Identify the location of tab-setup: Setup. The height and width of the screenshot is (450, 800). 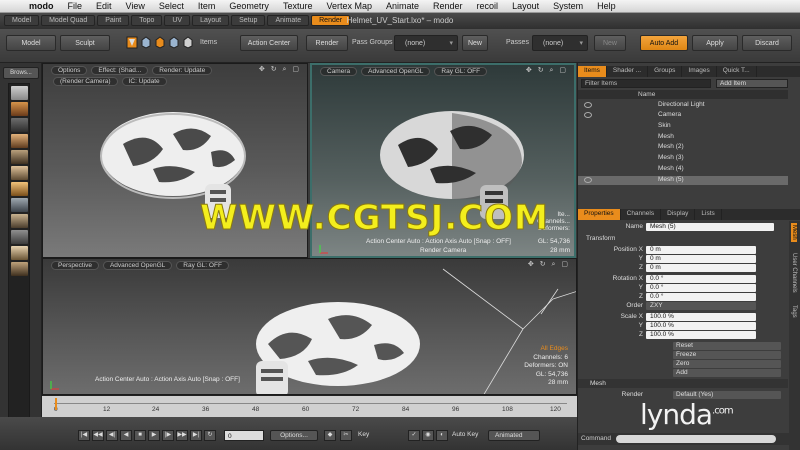
(248, 20).